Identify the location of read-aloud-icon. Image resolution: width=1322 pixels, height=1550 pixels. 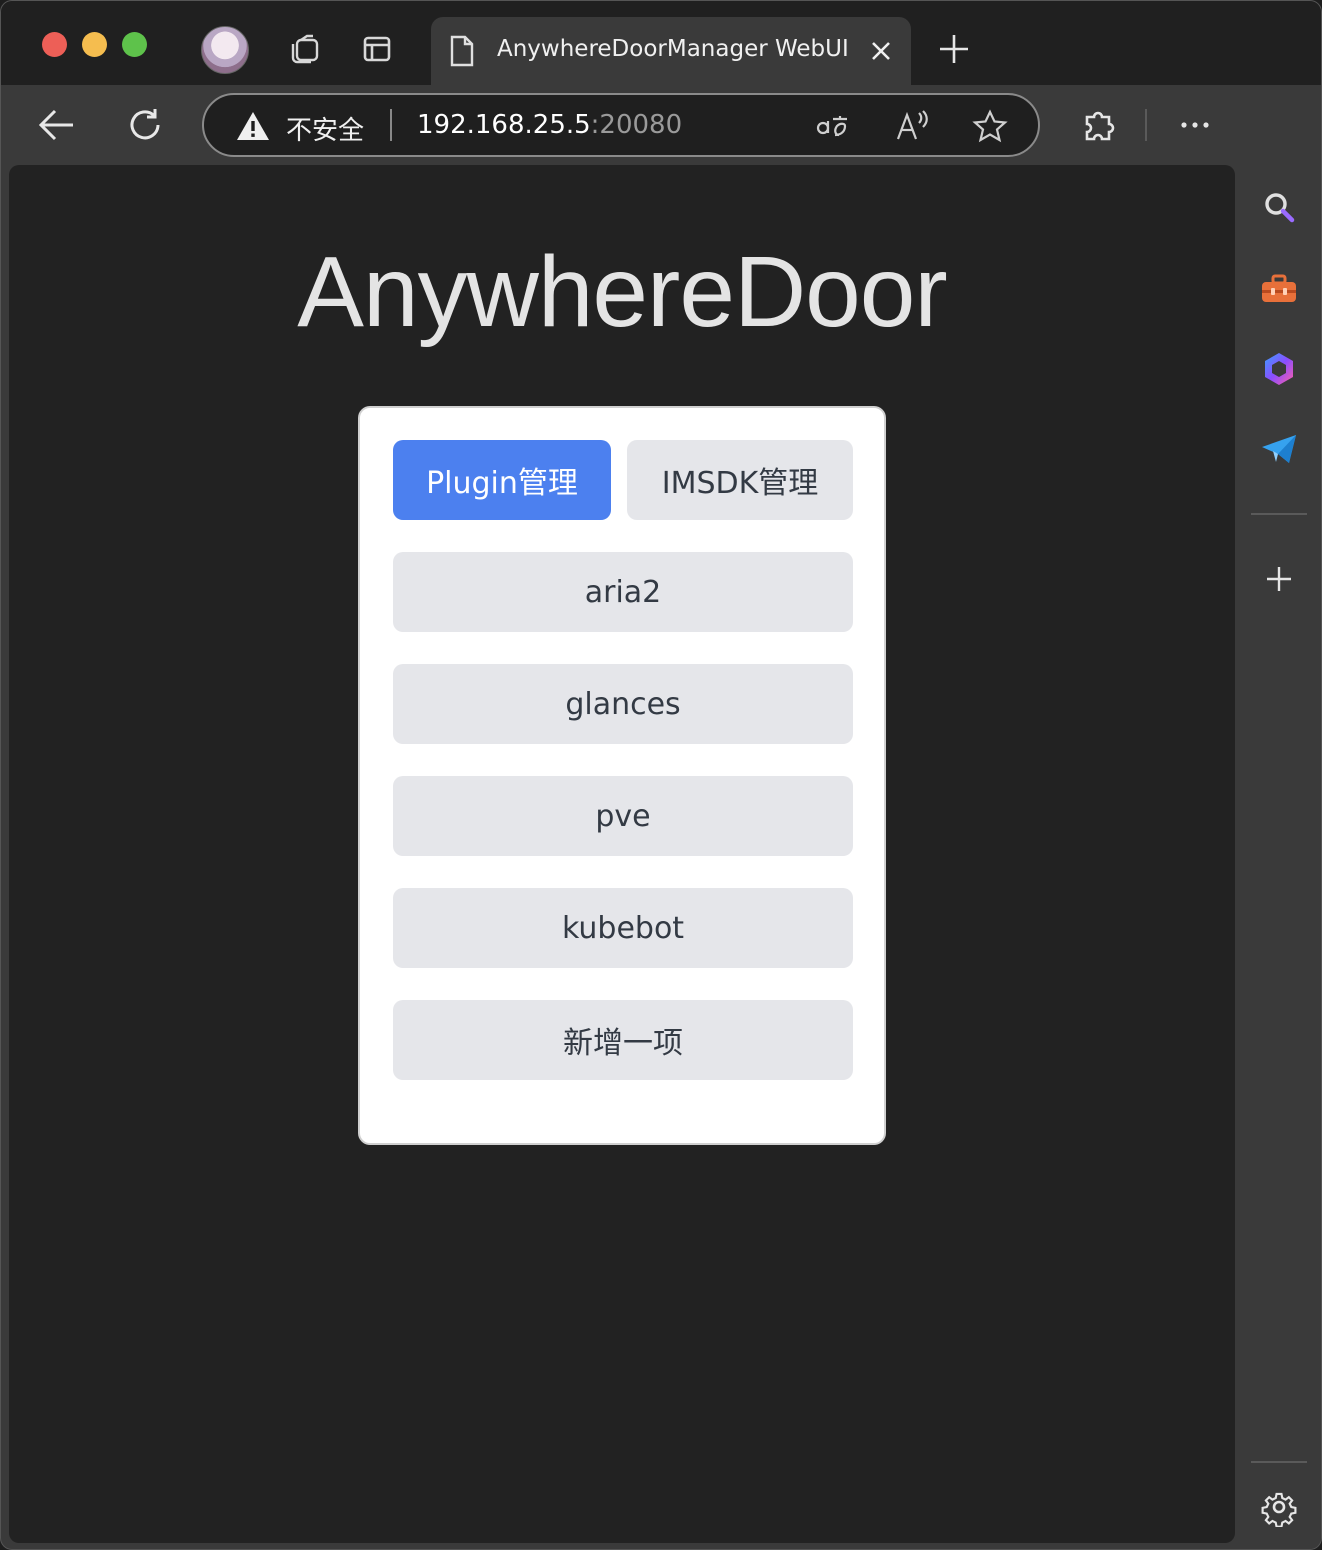
(912, 126).